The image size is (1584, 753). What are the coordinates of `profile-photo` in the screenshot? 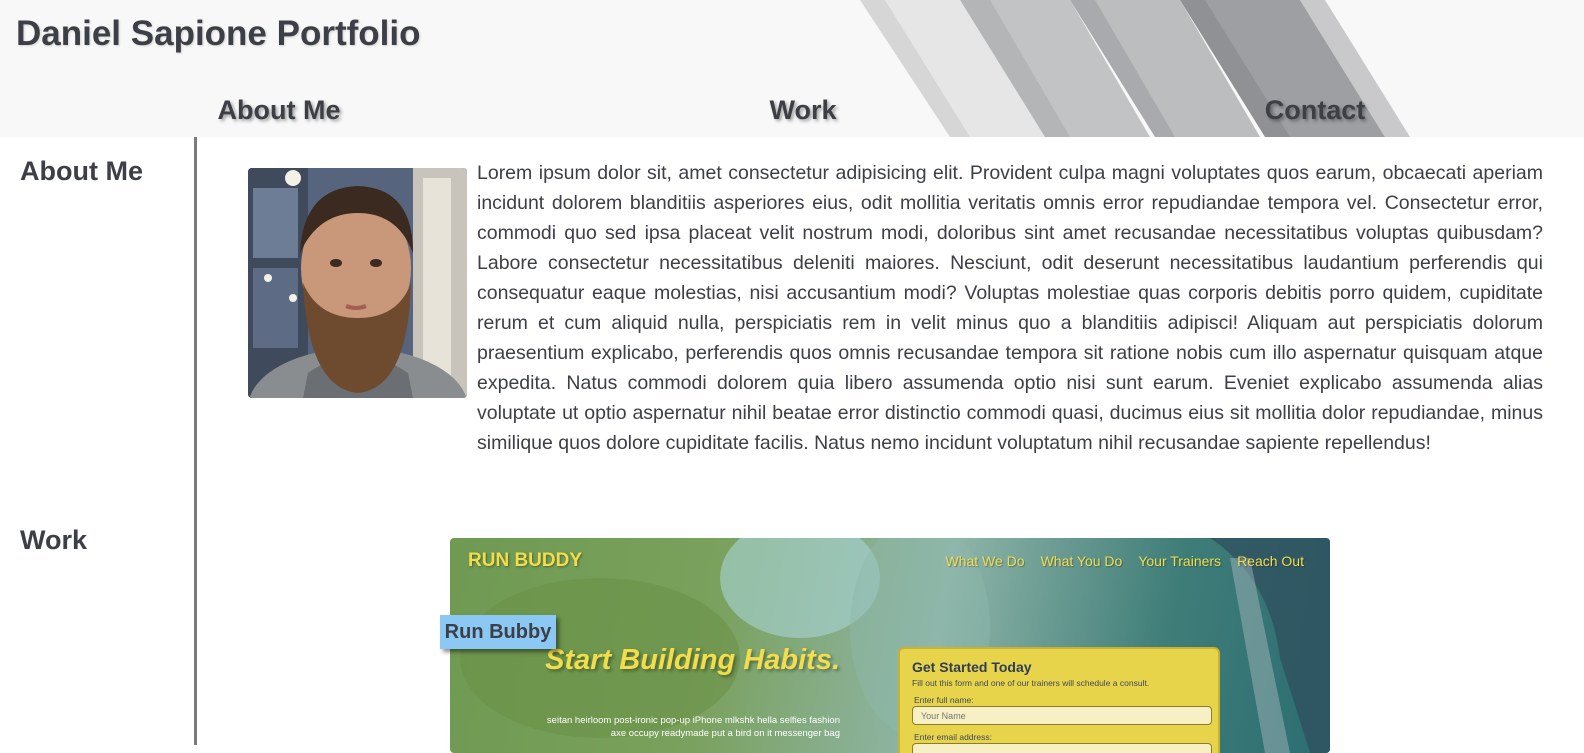 It's located at (357, 283).